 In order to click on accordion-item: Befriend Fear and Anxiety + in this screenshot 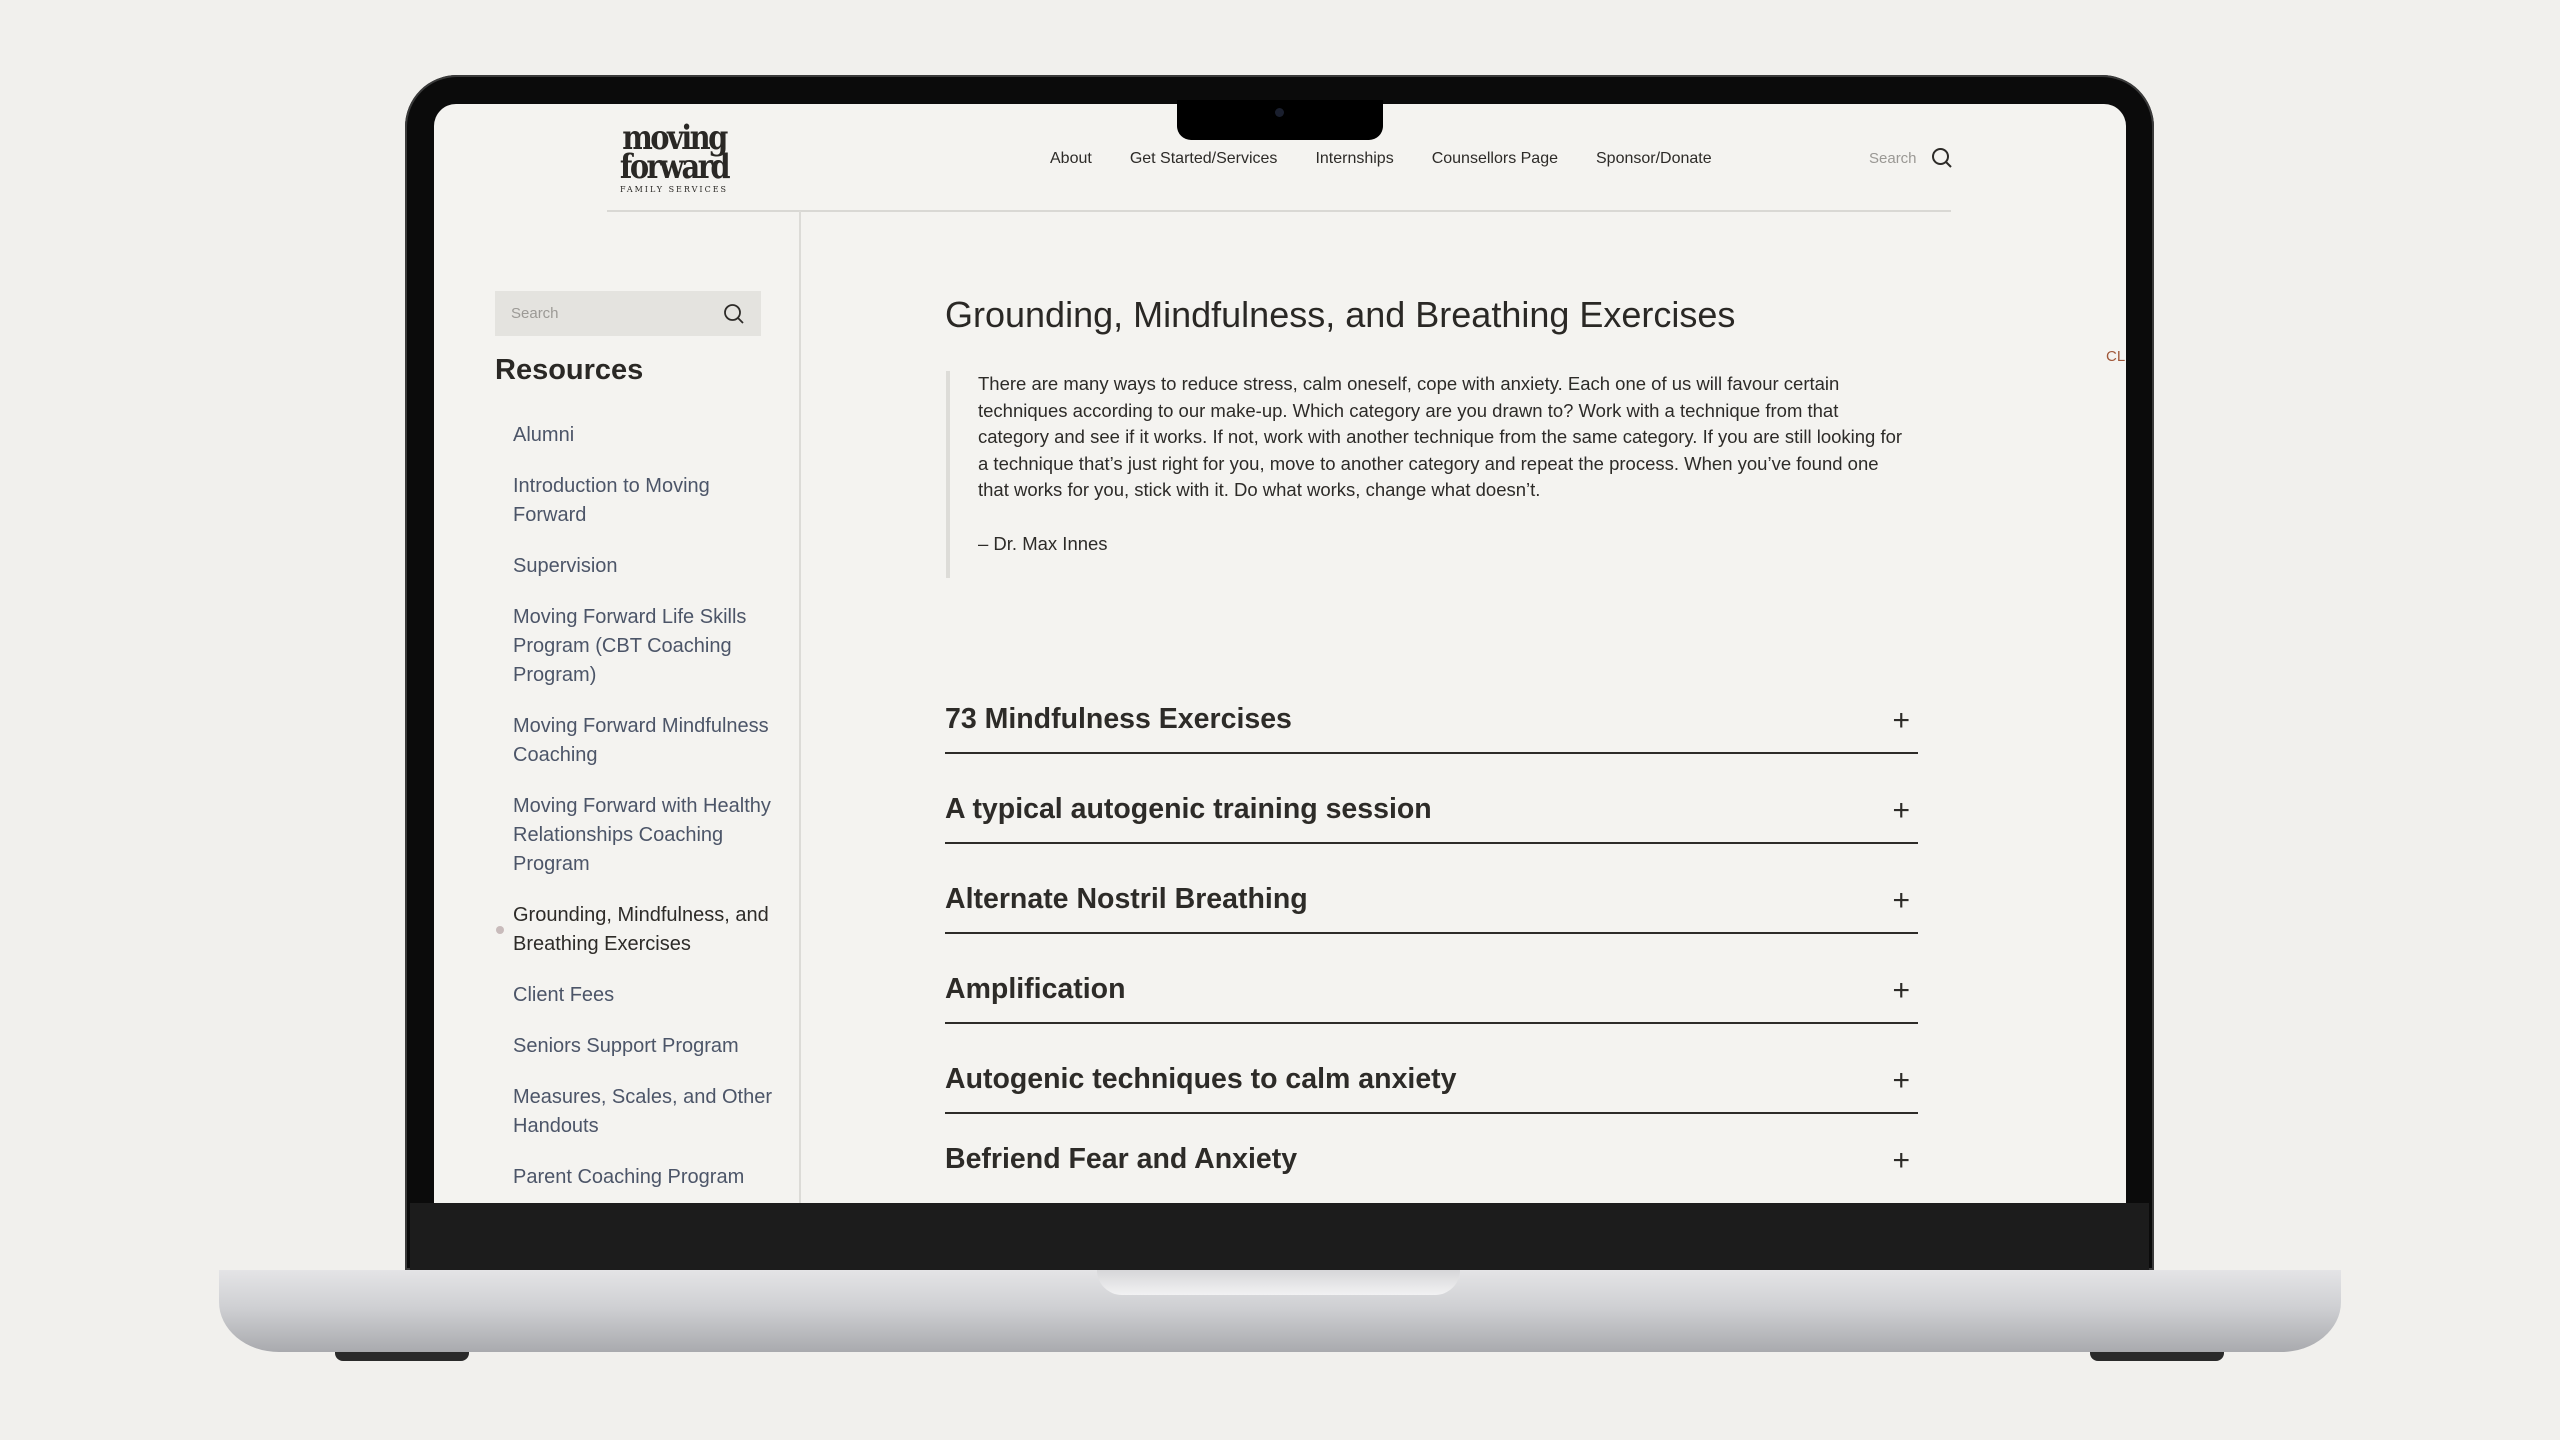, I will do `click(1431, 1149)`.